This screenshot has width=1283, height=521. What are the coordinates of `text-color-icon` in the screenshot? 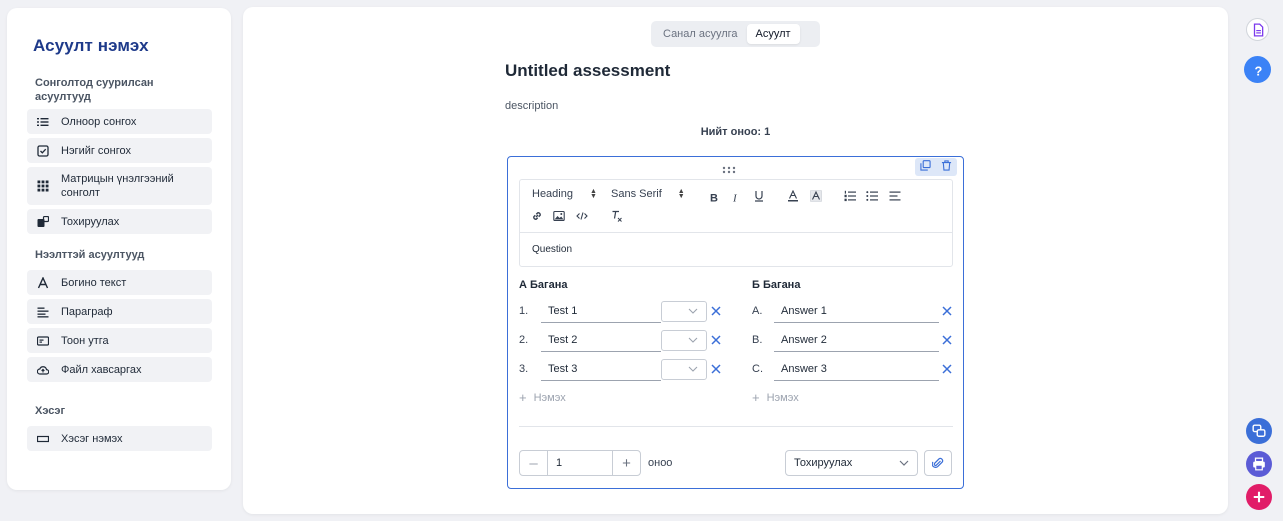 It's located at (793, 196).